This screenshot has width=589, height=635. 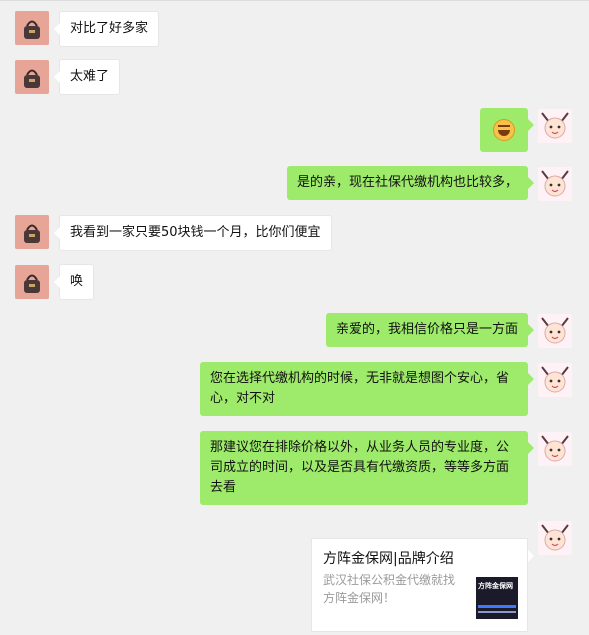 I want to click on message-bubble-incoming: 太难了, so click(x=87, y=77).